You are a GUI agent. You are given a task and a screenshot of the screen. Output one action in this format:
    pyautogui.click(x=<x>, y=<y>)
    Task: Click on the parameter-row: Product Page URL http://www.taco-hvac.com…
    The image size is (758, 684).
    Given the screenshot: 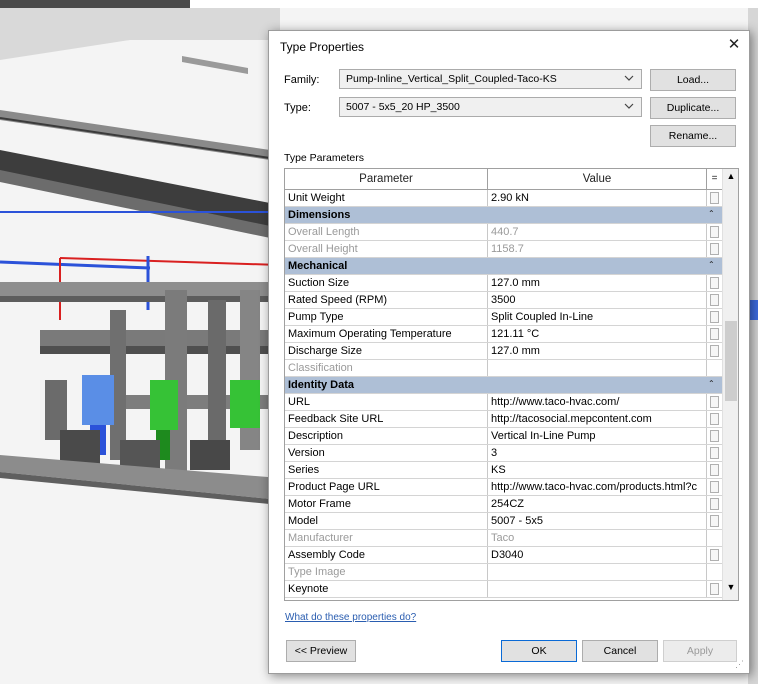 What is the action you would take?
    pyautogui.click(x=503, y=487)
    